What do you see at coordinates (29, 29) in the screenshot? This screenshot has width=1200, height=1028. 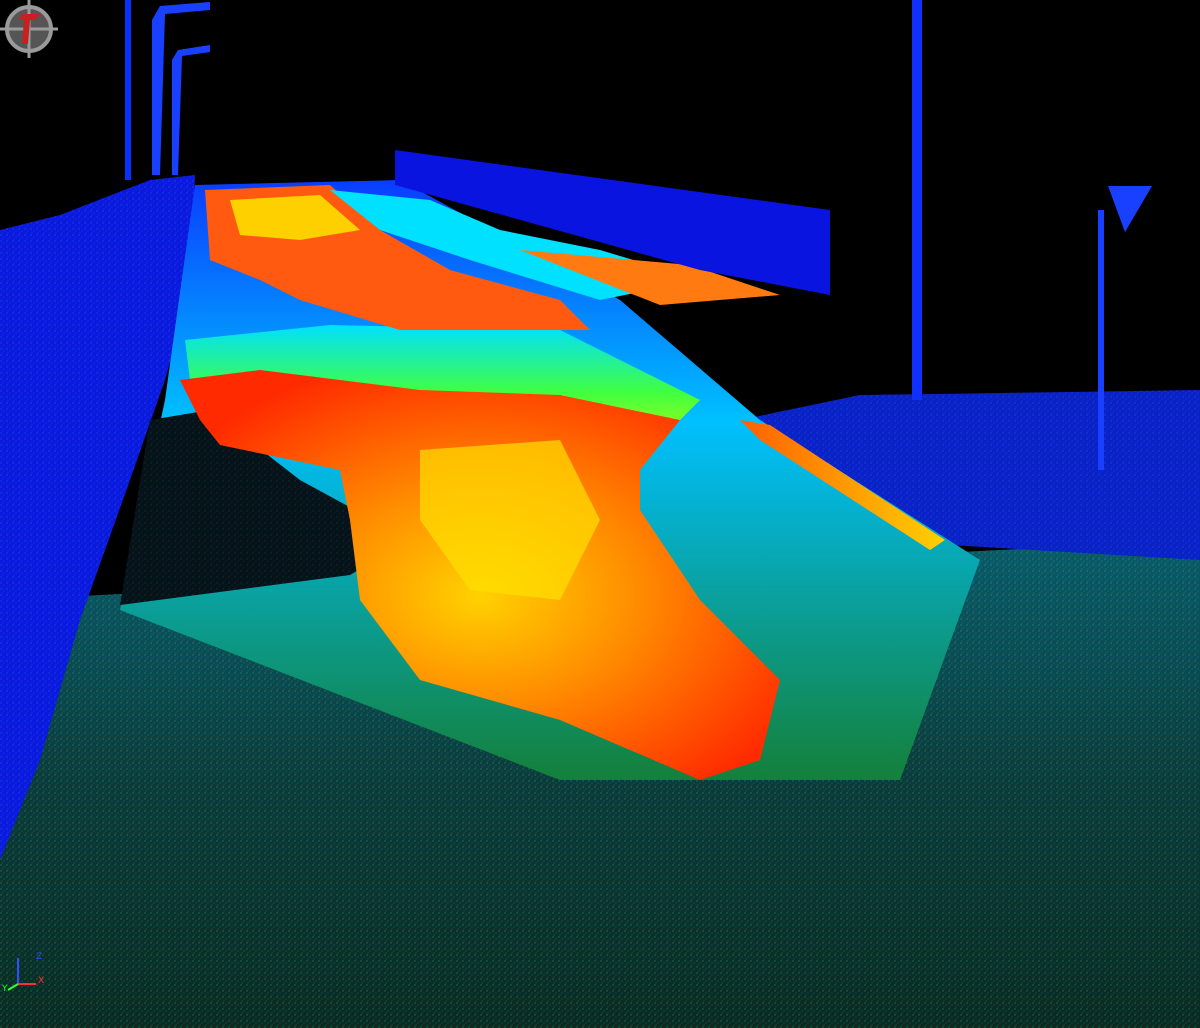 I see `target-crosshair-logo-icon` at bounding box center [29, 29].